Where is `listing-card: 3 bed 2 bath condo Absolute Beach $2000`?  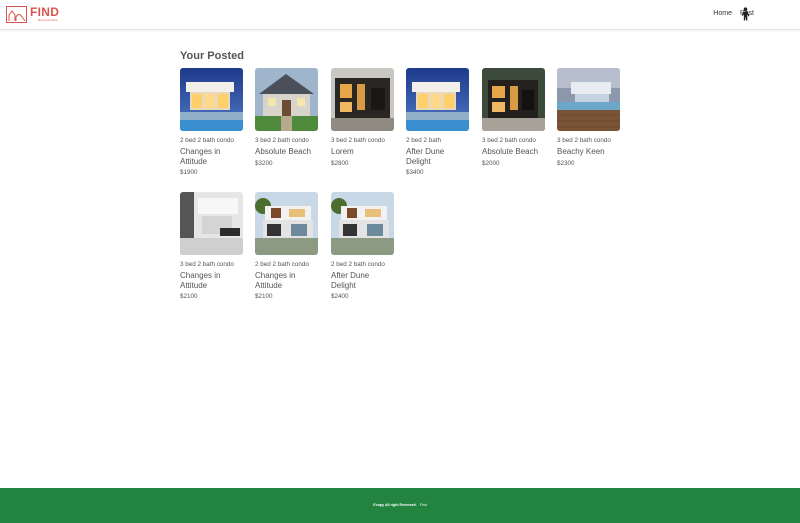
listing-card: 3 bed 2 bath condo Absolute Beach $2000 is located at coordinates (514, 117).